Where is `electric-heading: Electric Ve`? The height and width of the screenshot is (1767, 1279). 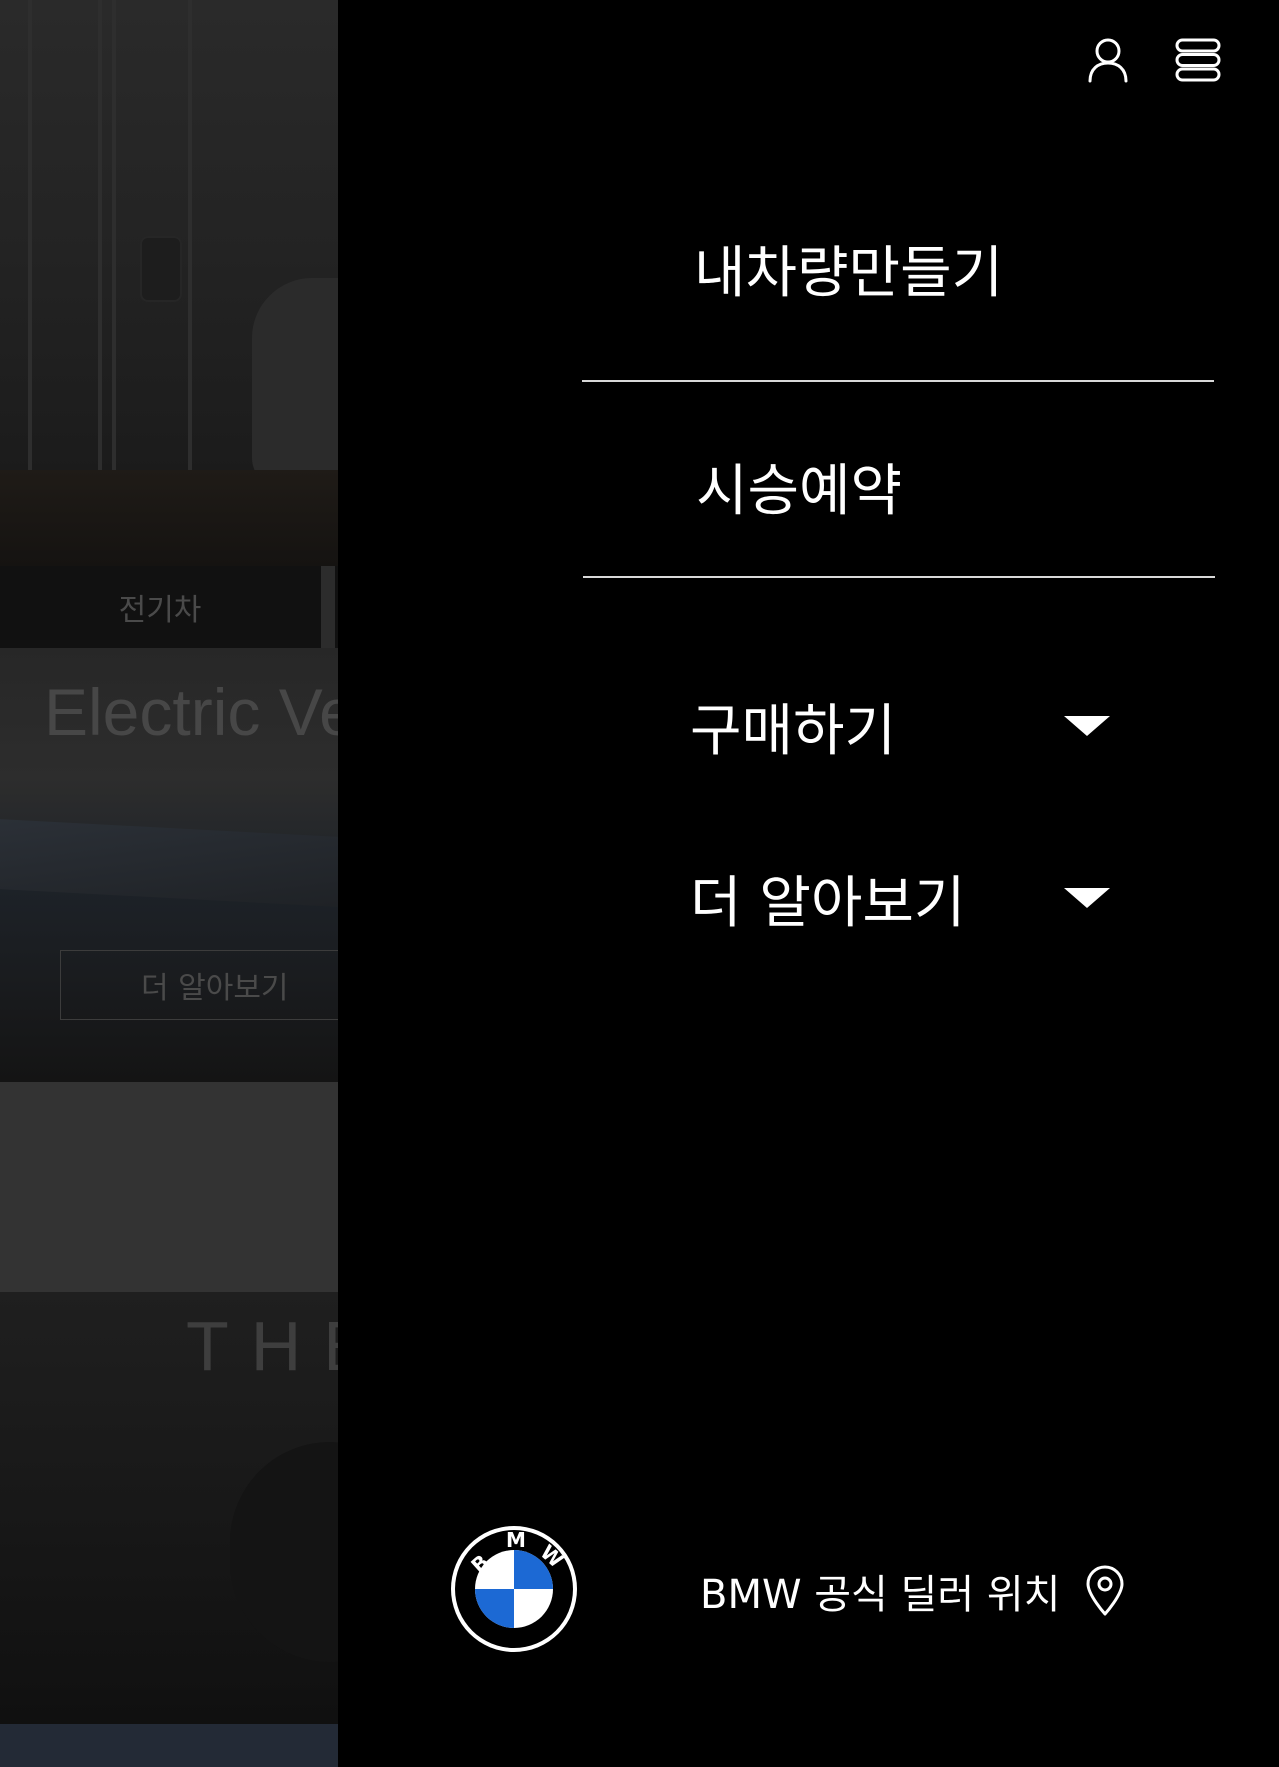 electric-heading: Electric Ve is located at coordinates (191, 712).